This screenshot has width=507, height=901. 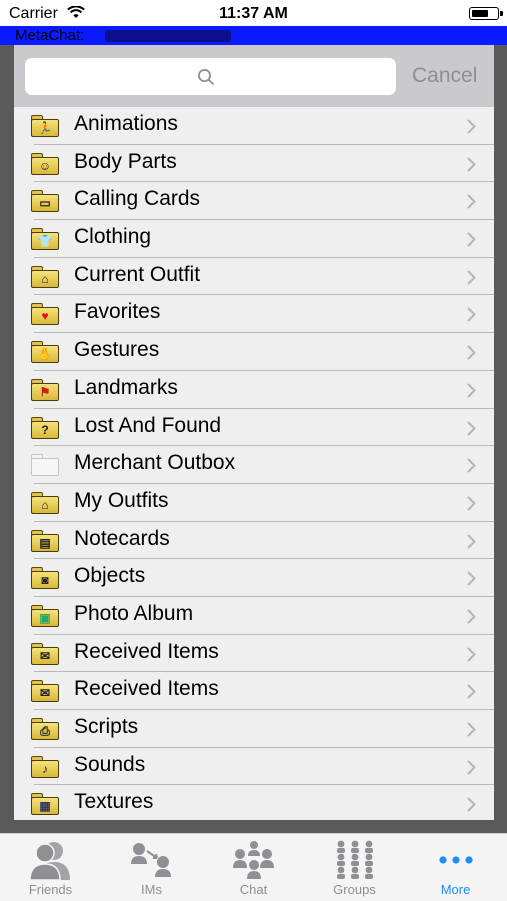 What do you see at coordinates (155, 463) in the screenshot?
I see `inventory-row-label: Merchant Outbox` at bounding box center [155, 463].